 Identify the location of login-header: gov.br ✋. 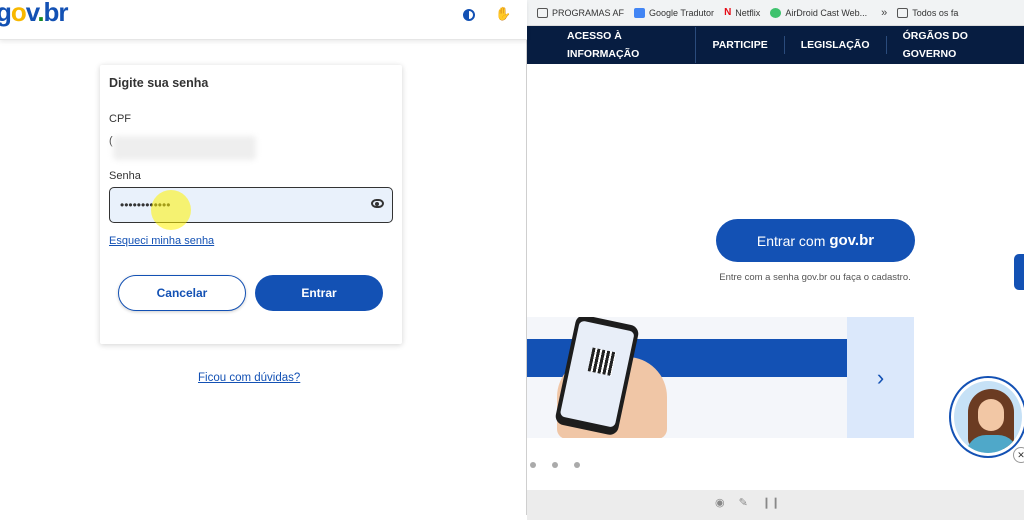
(263, 20).